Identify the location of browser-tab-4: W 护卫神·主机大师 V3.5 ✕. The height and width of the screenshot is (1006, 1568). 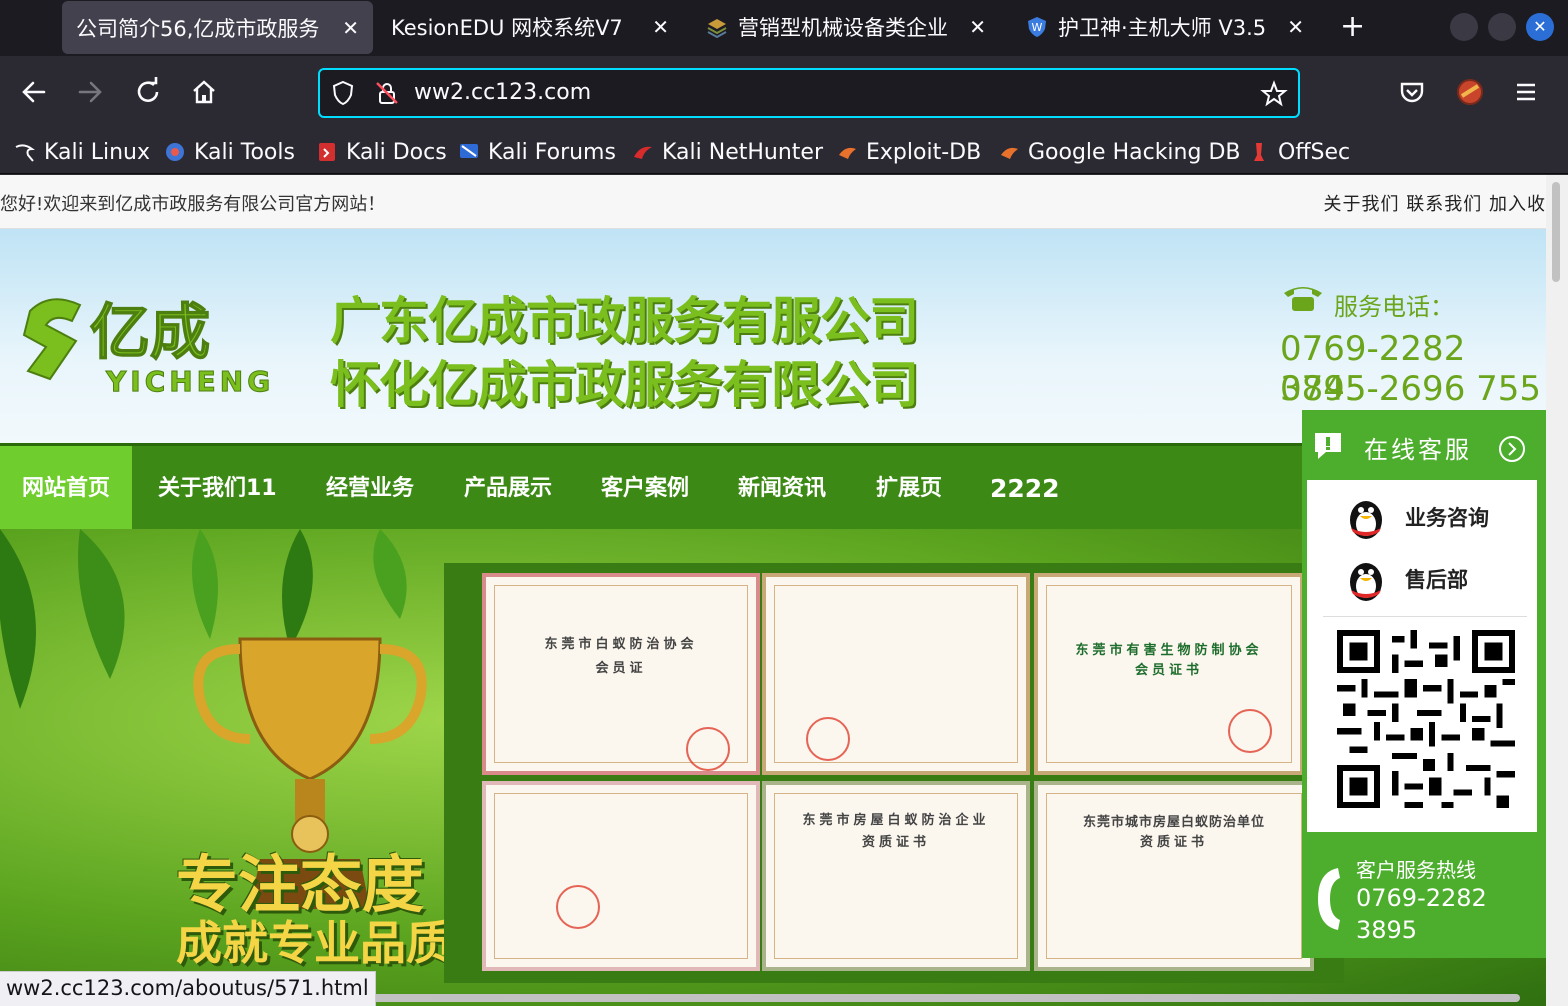
(1168, 27).